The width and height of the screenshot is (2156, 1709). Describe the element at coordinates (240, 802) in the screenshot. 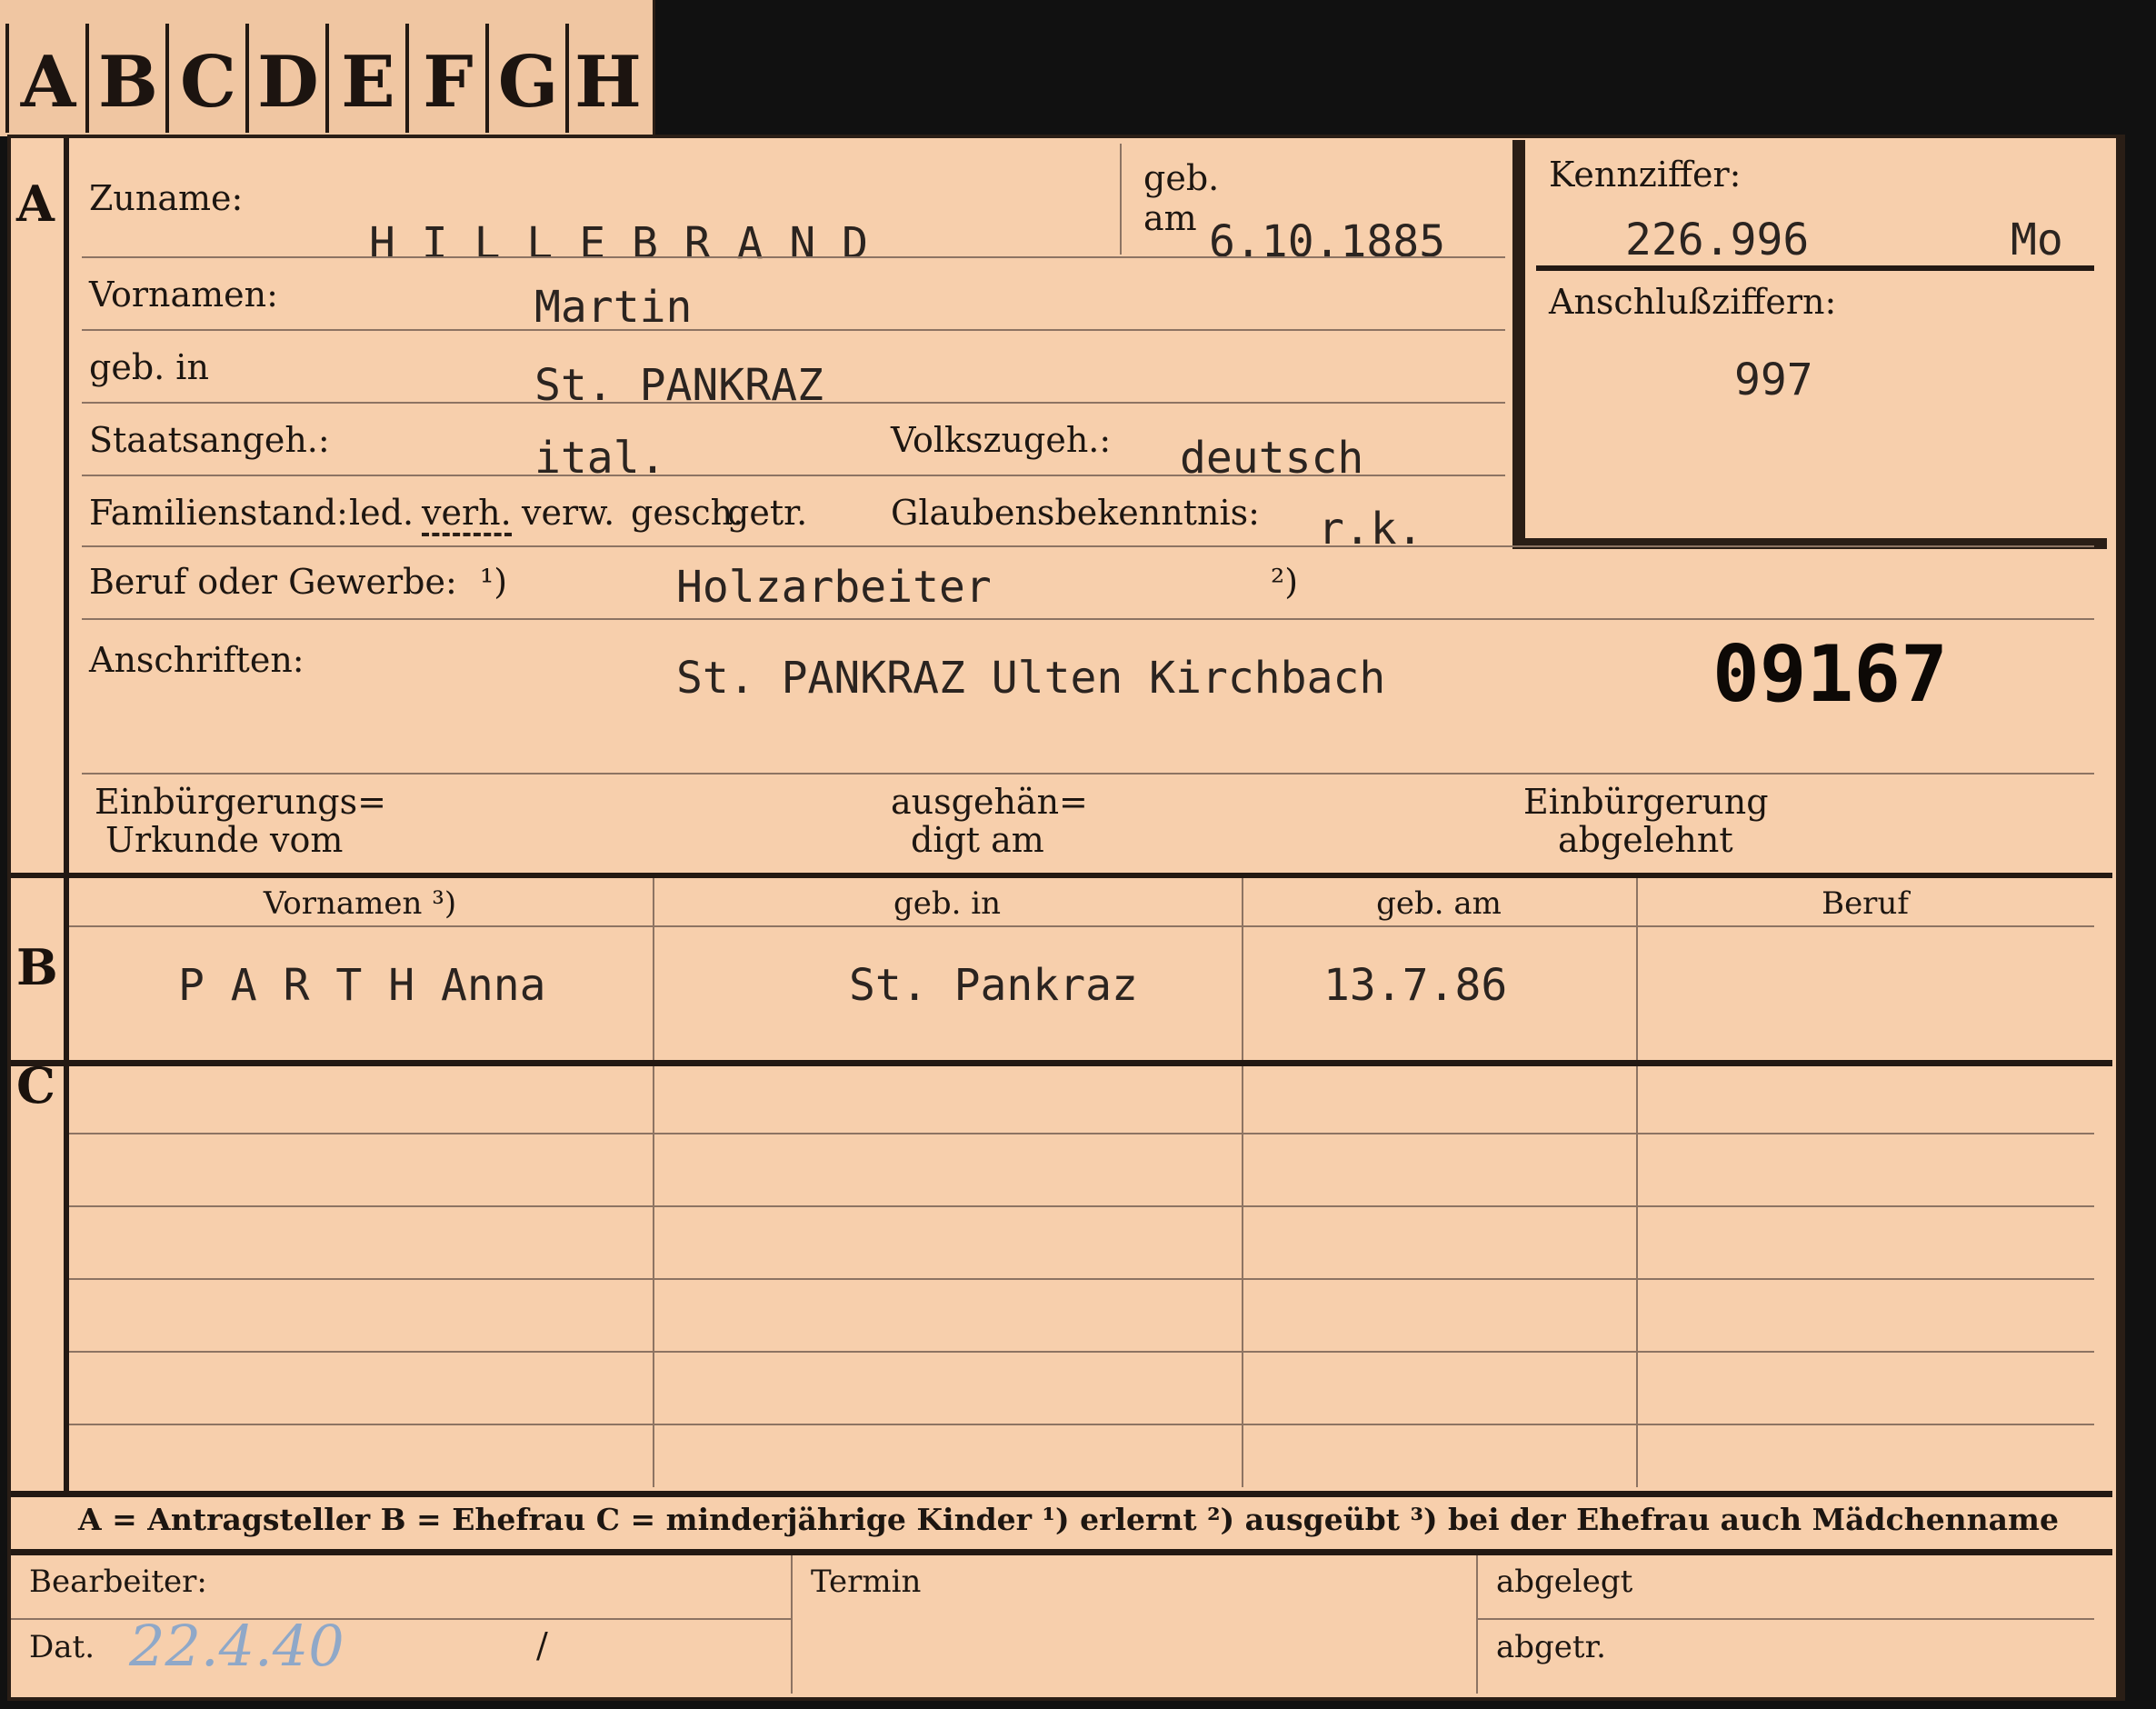

I see `einb-urkunde-label-1: Einbürgerungs=` at that location.